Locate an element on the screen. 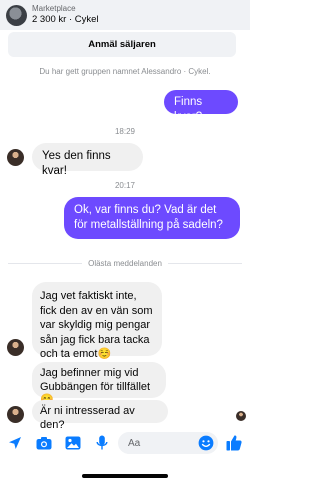 This screenshot has height=483, width=320. report-seller-button: Anmäl säljaren is located at coordinates (122, 44).